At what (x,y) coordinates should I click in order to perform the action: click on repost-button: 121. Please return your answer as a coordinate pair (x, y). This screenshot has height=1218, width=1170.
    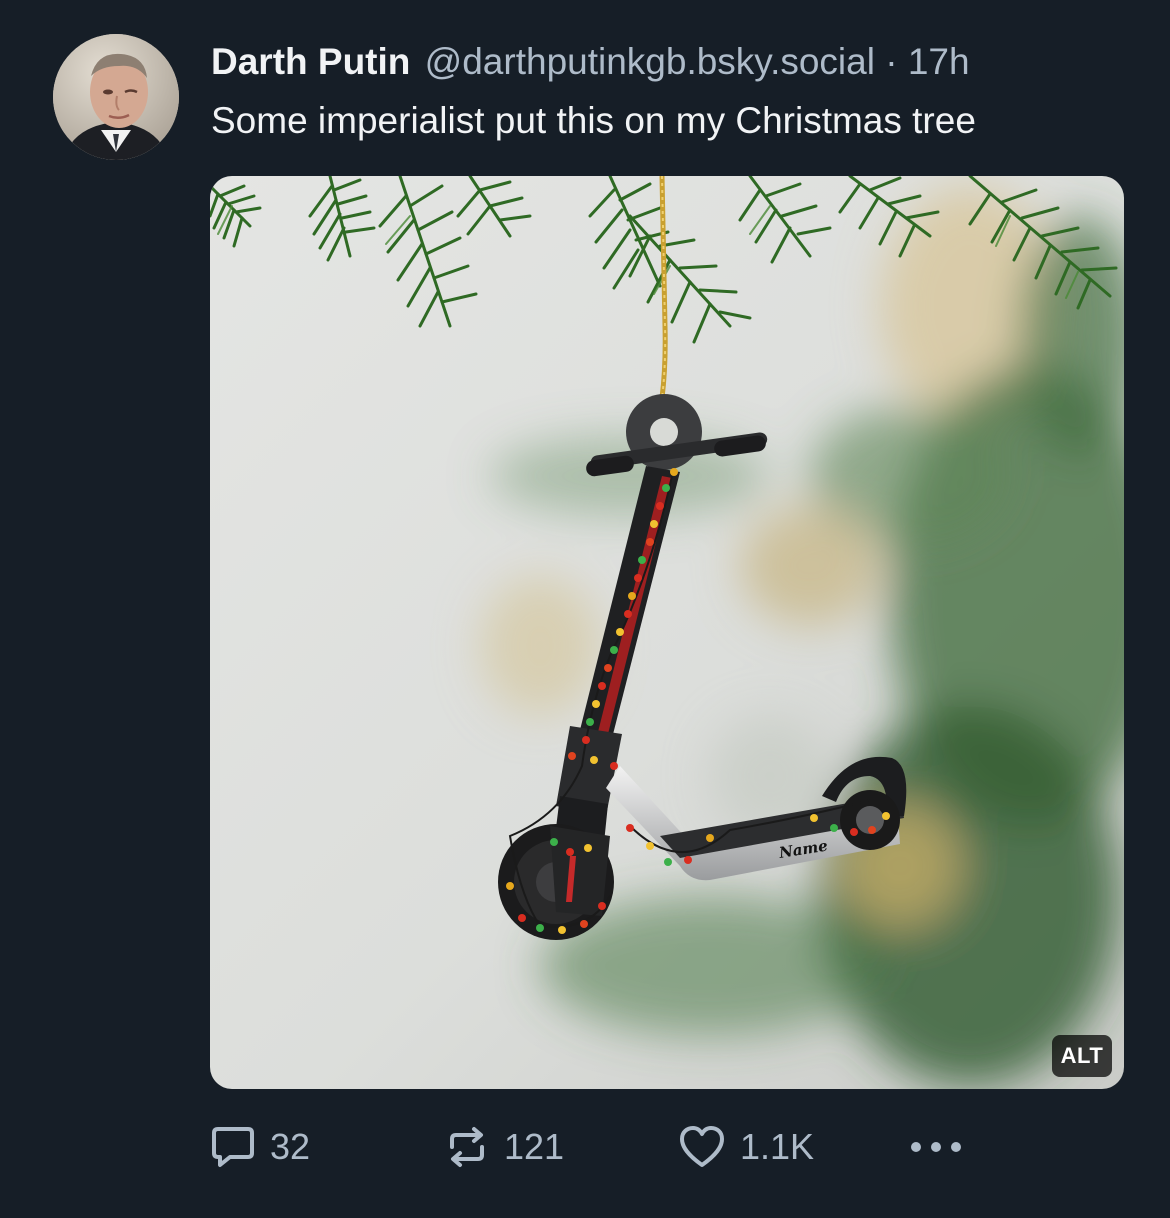
    Looking at the image, I should click on (504, 1147).